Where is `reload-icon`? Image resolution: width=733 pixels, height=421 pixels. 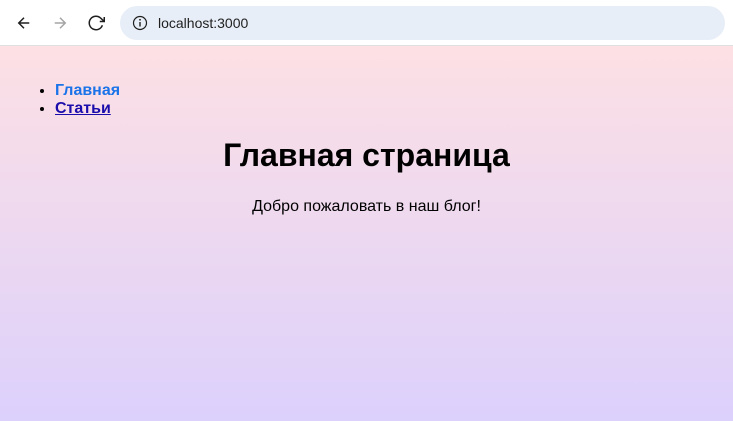
reload-icon is located at coordinates (96, 22).